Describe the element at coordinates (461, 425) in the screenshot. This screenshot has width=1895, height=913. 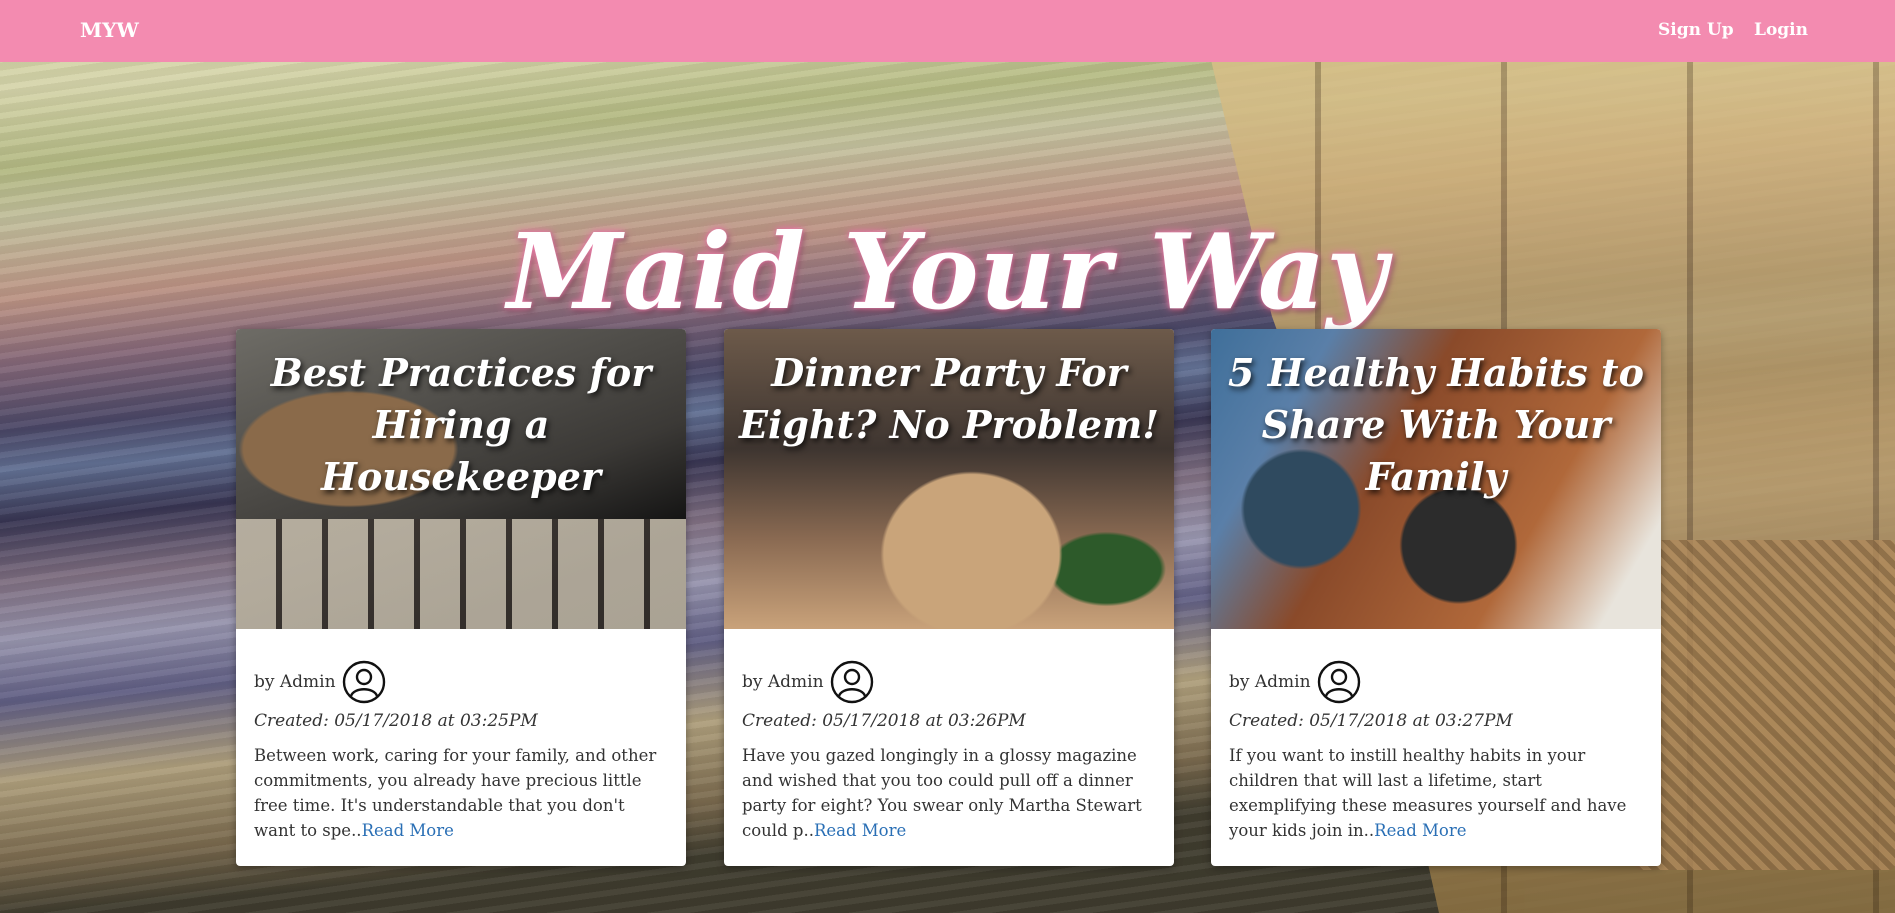
I see `post-title: Best Practices for Hiring a Housekeeper` at that location.